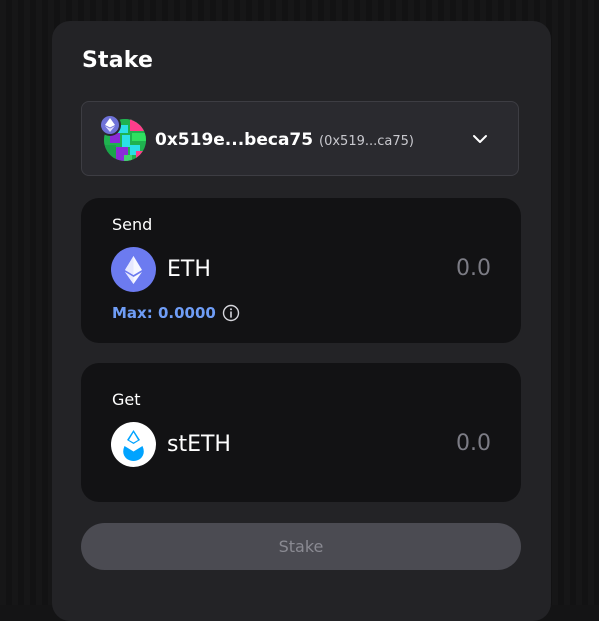 This screenshot has width=599, height=621. I want to click on account-selector: 0x519e...beca75 (0x519...ca75), so click(300, 138).